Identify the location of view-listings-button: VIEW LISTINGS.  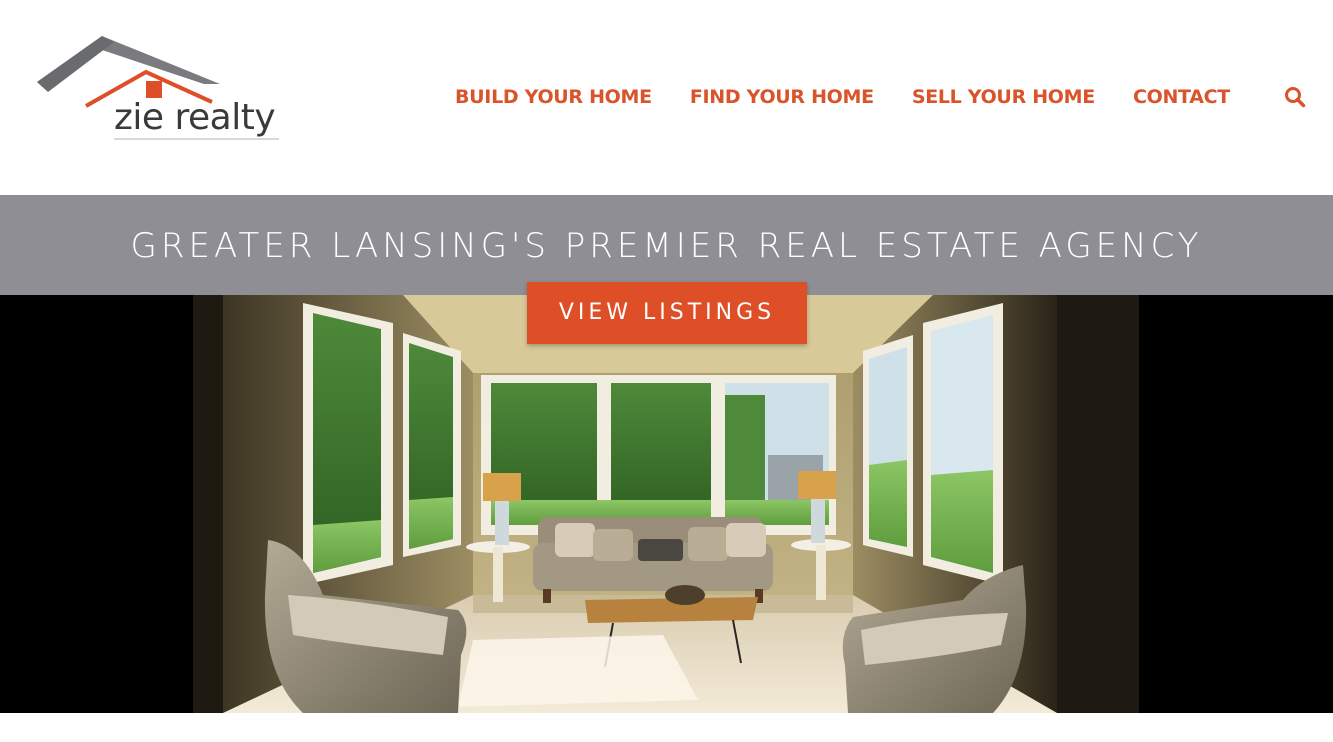
(667, 313).